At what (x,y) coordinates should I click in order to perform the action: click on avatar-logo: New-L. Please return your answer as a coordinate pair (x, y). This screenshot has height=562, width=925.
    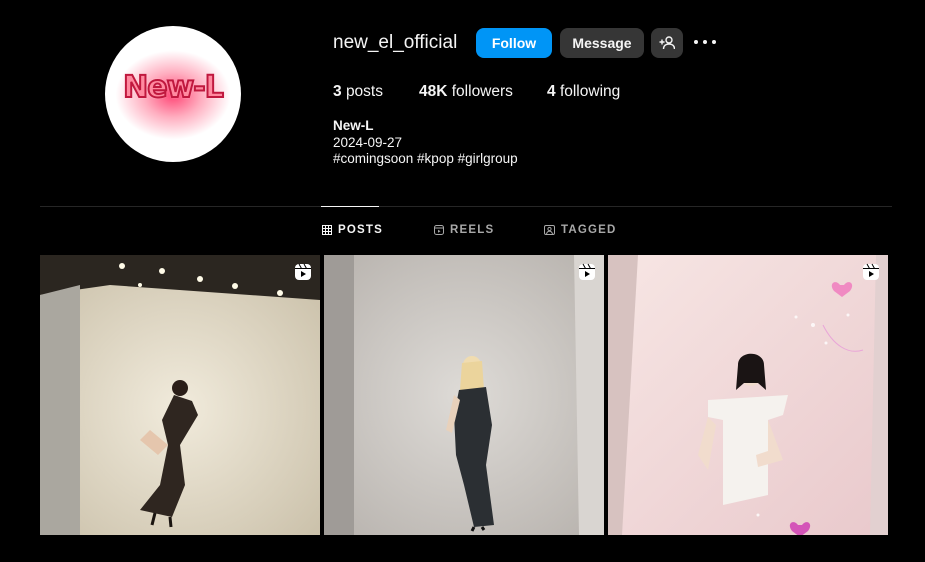
    Looking at the image, I should click on (173, 87).